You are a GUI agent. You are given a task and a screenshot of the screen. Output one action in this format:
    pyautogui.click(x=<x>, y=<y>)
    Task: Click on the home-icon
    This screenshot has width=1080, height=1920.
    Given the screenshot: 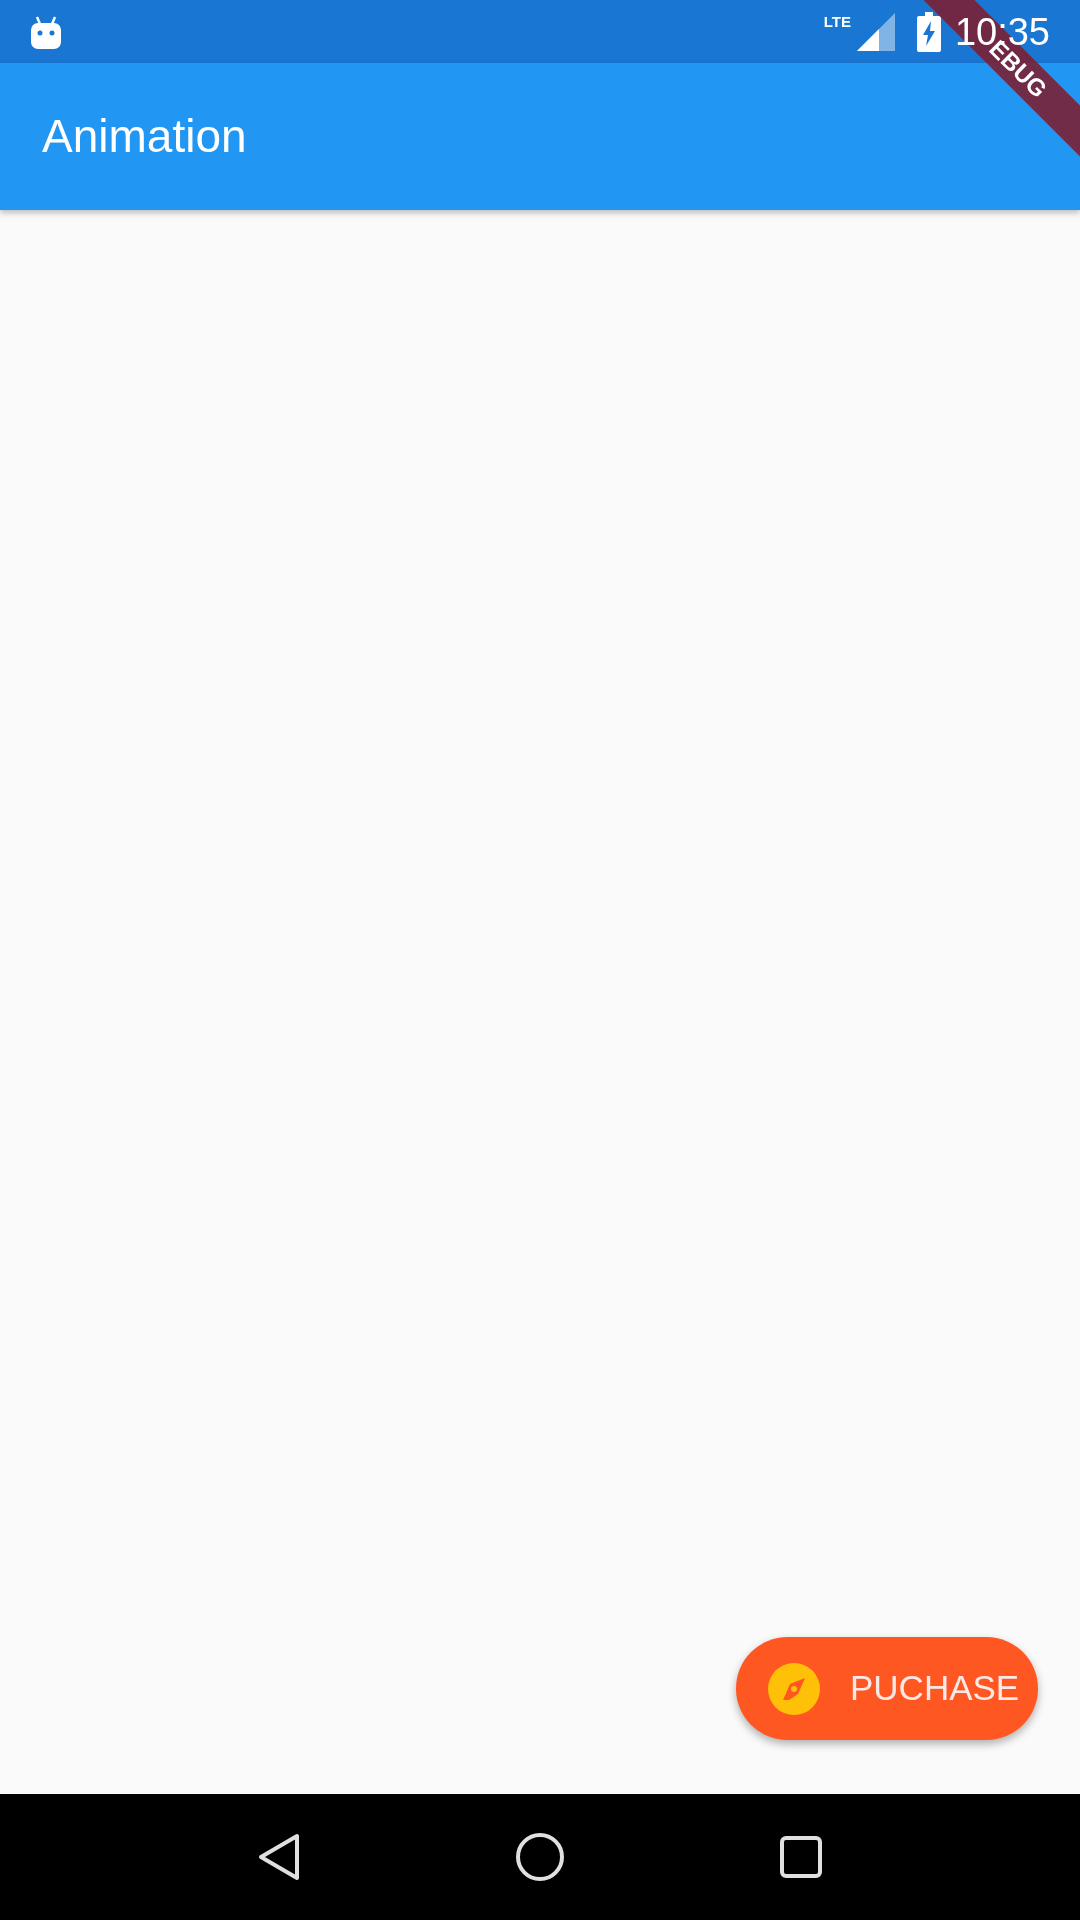 What is the action you would take?
    pyautogui.click(x=540, y=1857)
    